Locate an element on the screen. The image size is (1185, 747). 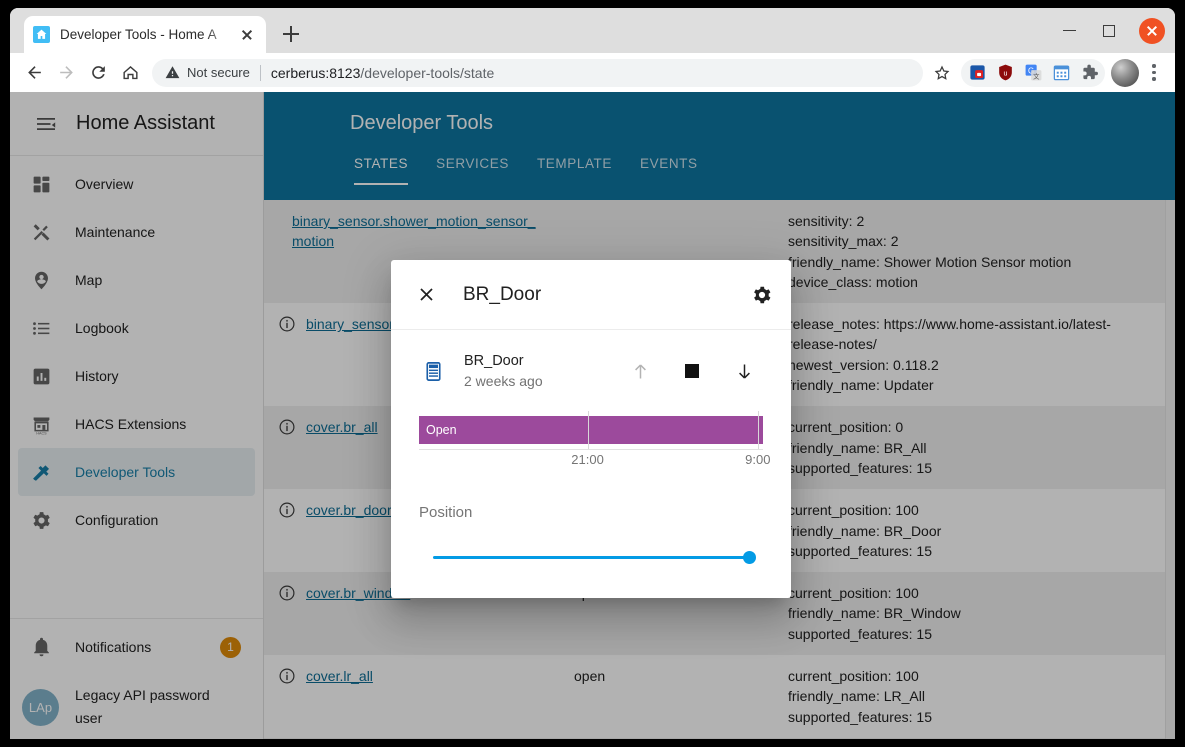
history-track: Open is located at coordinates (591, 431).